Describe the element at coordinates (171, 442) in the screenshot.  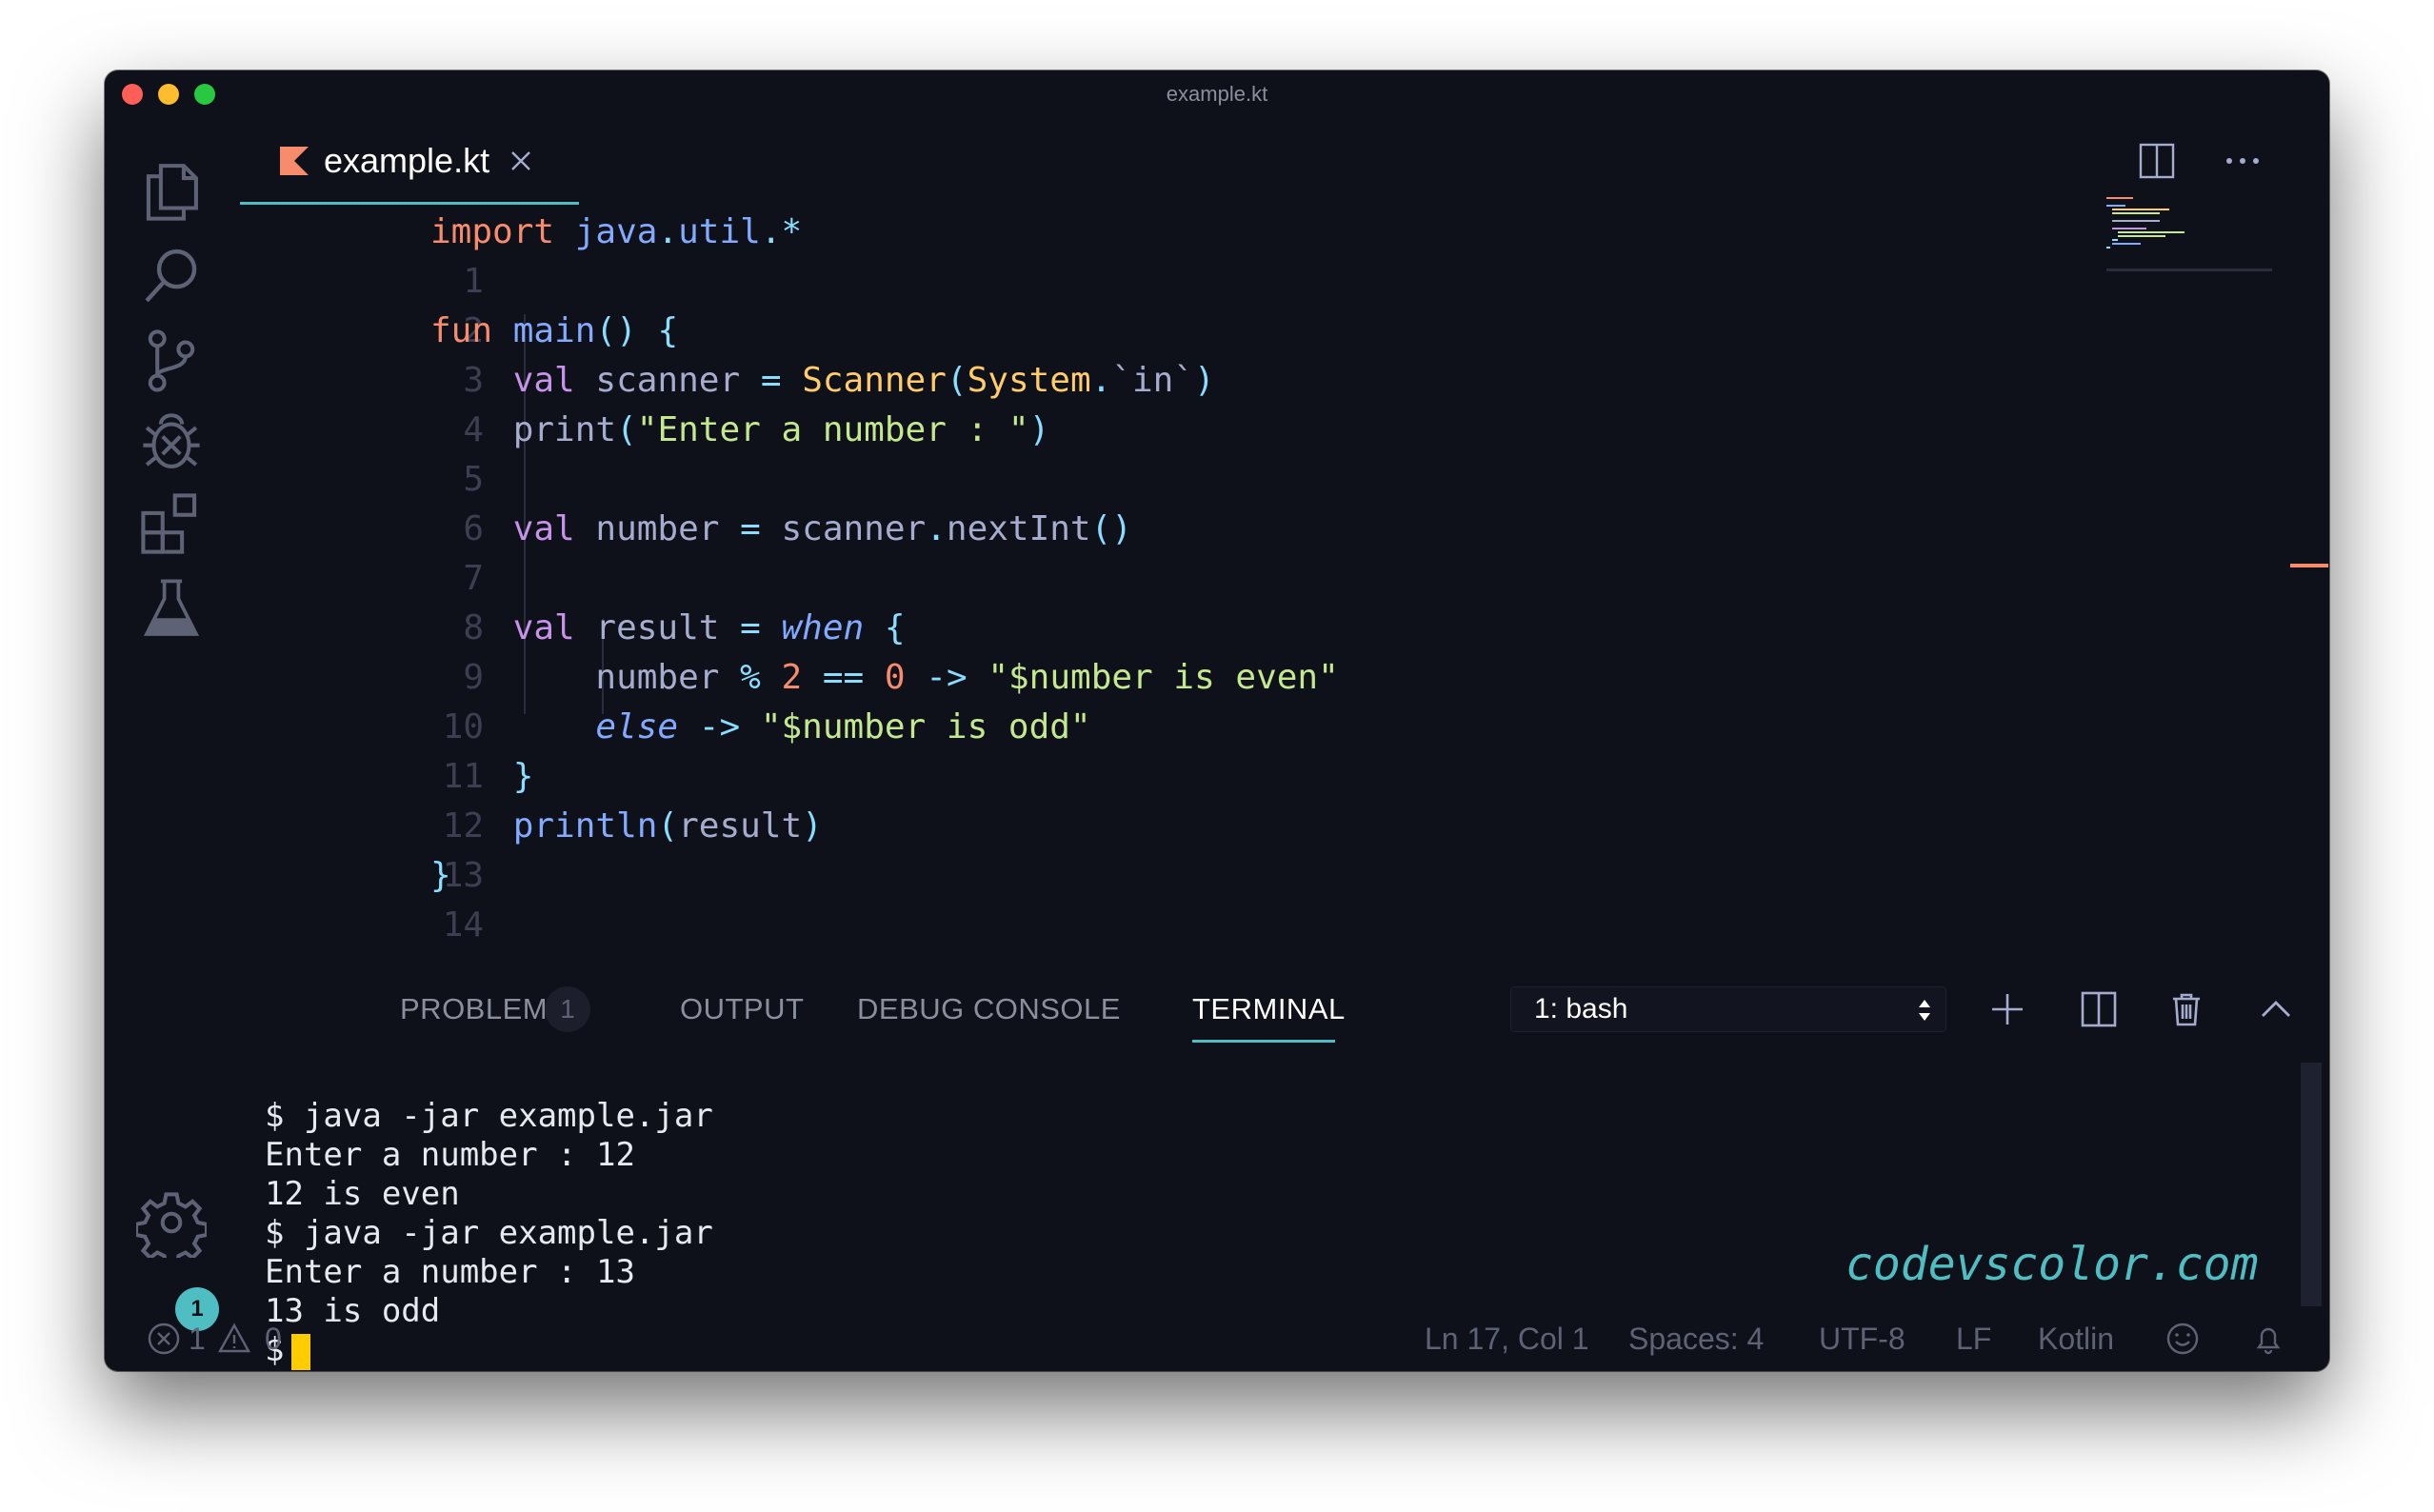
I see `debug-icon` at that location.